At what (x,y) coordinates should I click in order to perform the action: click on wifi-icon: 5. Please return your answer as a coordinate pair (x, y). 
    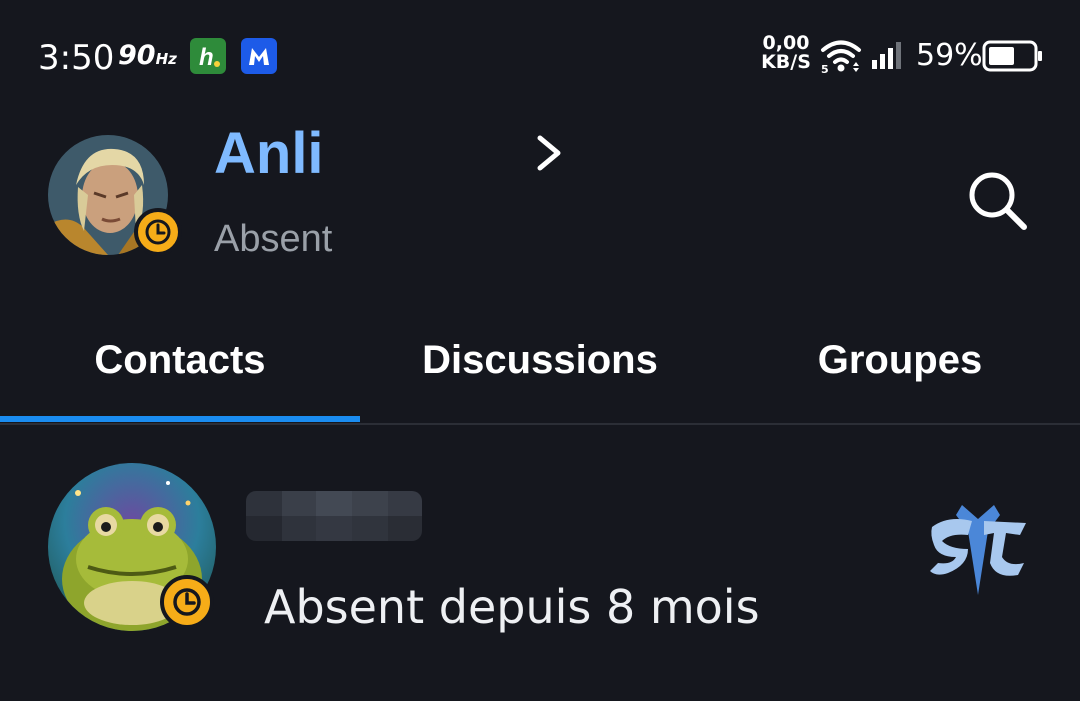
    Looking at the image, I should click on (841, 58).